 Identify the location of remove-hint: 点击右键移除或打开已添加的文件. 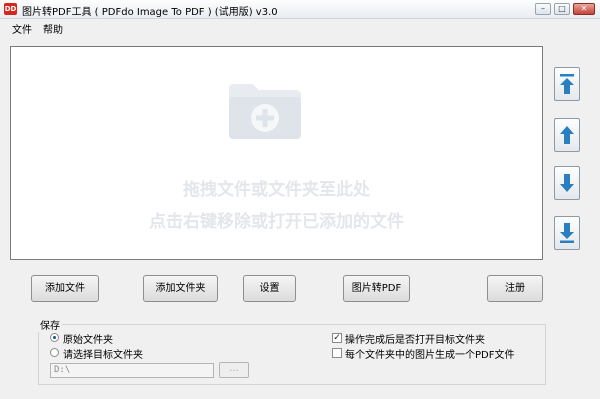
(276, 222).